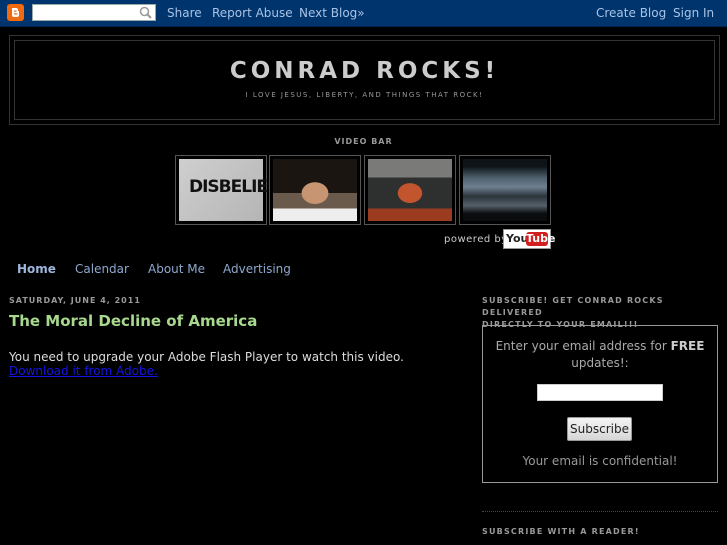 This screenshot has width=727, height=545. What do you see at coordinates (600, 363) in the screenshot?
I see `prompt-text: updates!:` at bounding box center [600, 363].